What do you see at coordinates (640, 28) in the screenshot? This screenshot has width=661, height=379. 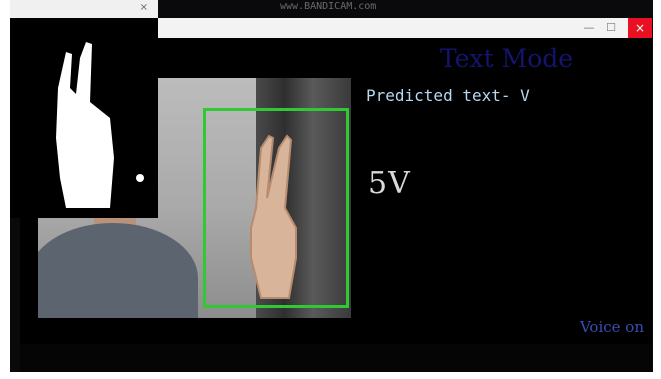 I see `close-button: ×` at bounding box center [640, 28].